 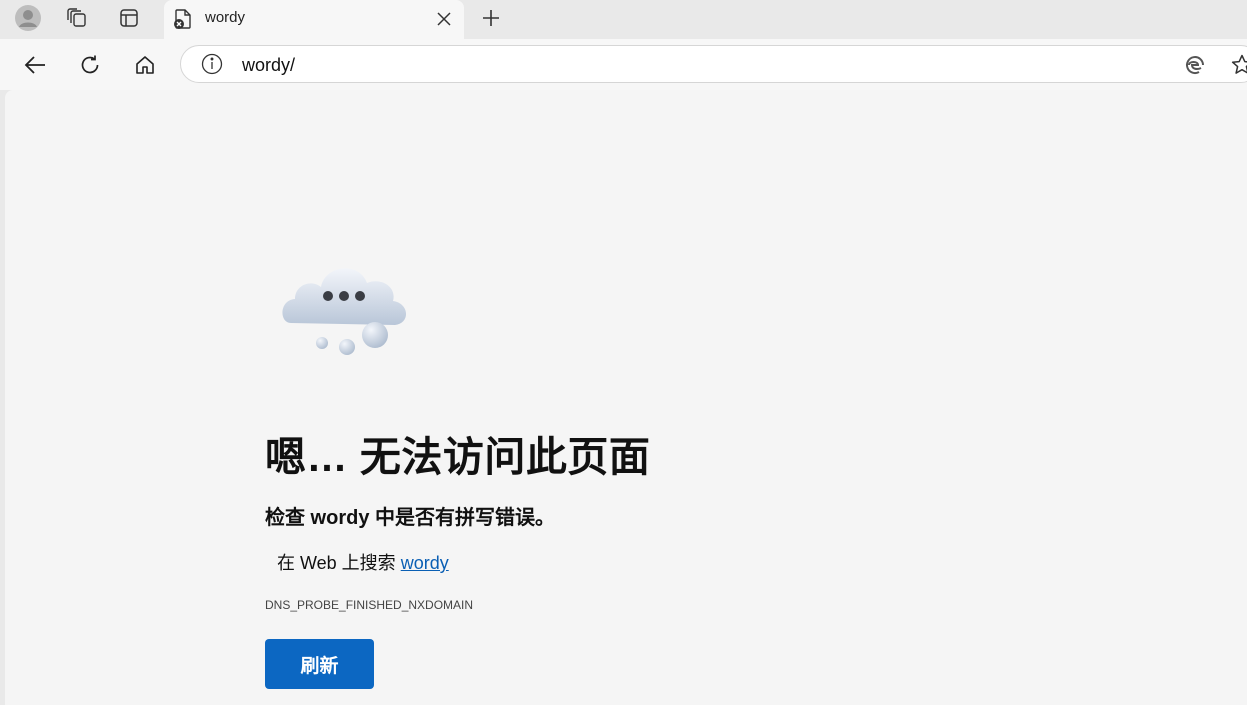 What do you see at coordinates (344, 311) in the screenshot?
I see `cloud-thinking-icon` at bounding box center [344, 311].